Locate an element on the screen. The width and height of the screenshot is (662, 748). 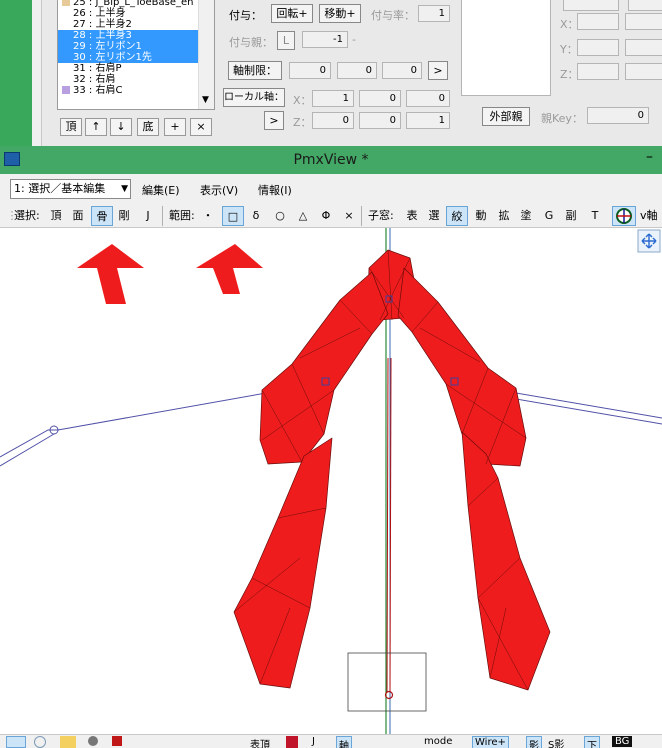
local-z-3: 1 is located at coordinates (428, 120).